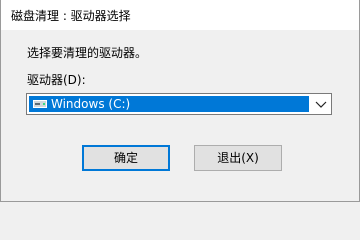 The height and width of the screenshot is (240, 360). Describe the element at coordinates (56, 80) in the screenshot. I see `drives-label: 驱动器(D):` at that location.